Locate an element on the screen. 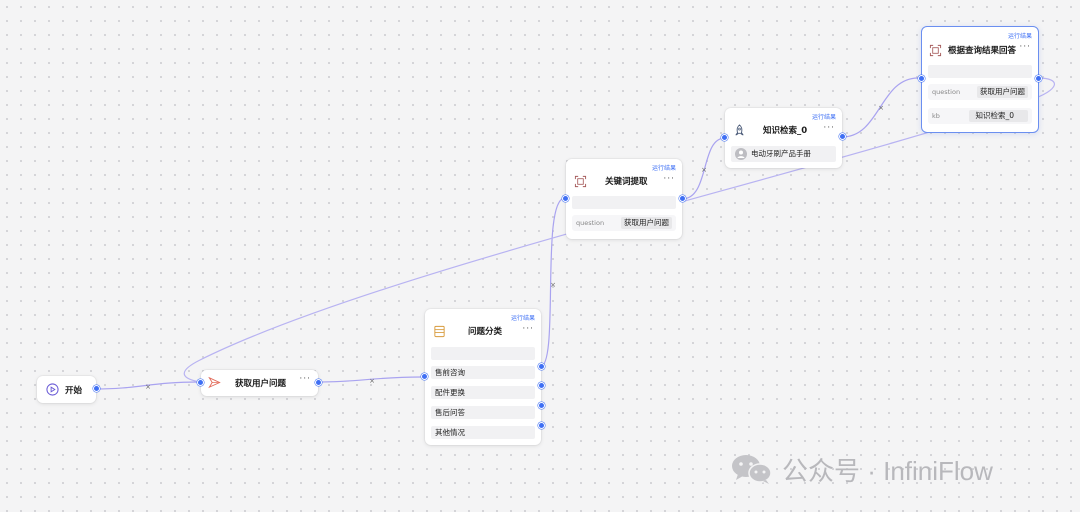  classify-empty-field is located at coordinates (483, 353).